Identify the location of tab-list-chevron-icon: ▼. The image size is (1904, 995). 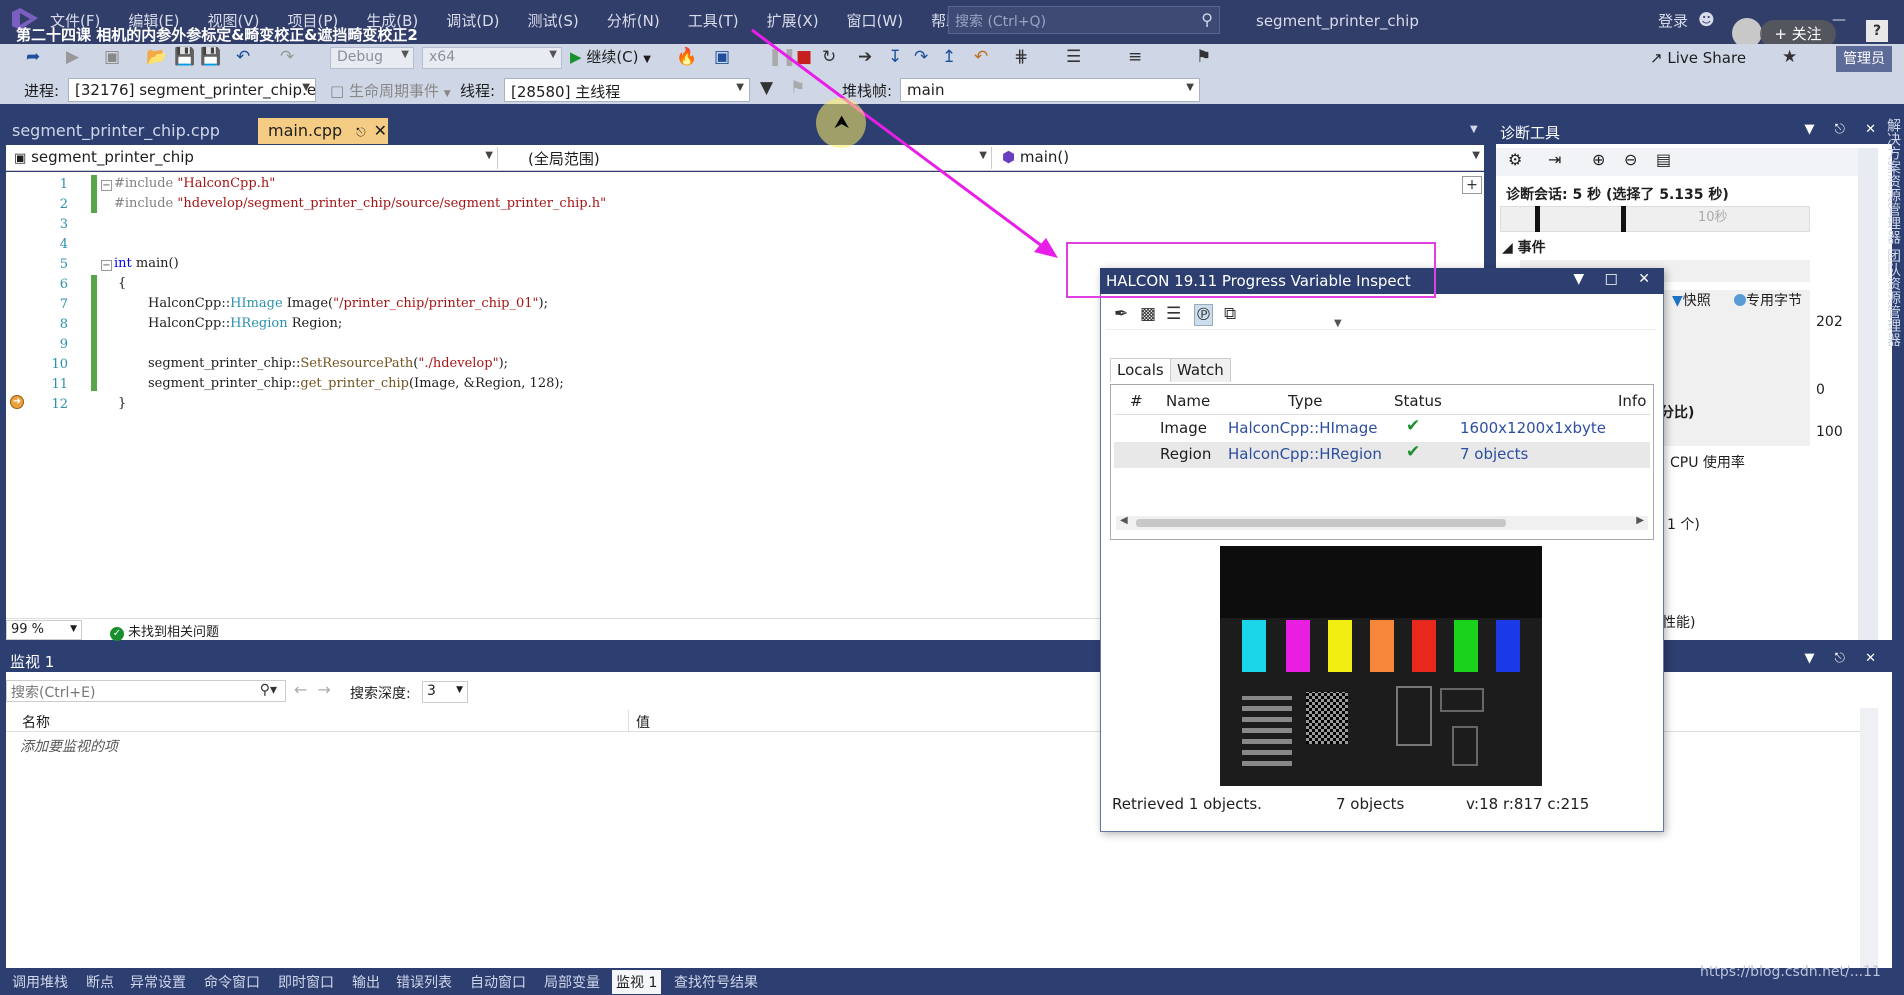
(1474, 129).